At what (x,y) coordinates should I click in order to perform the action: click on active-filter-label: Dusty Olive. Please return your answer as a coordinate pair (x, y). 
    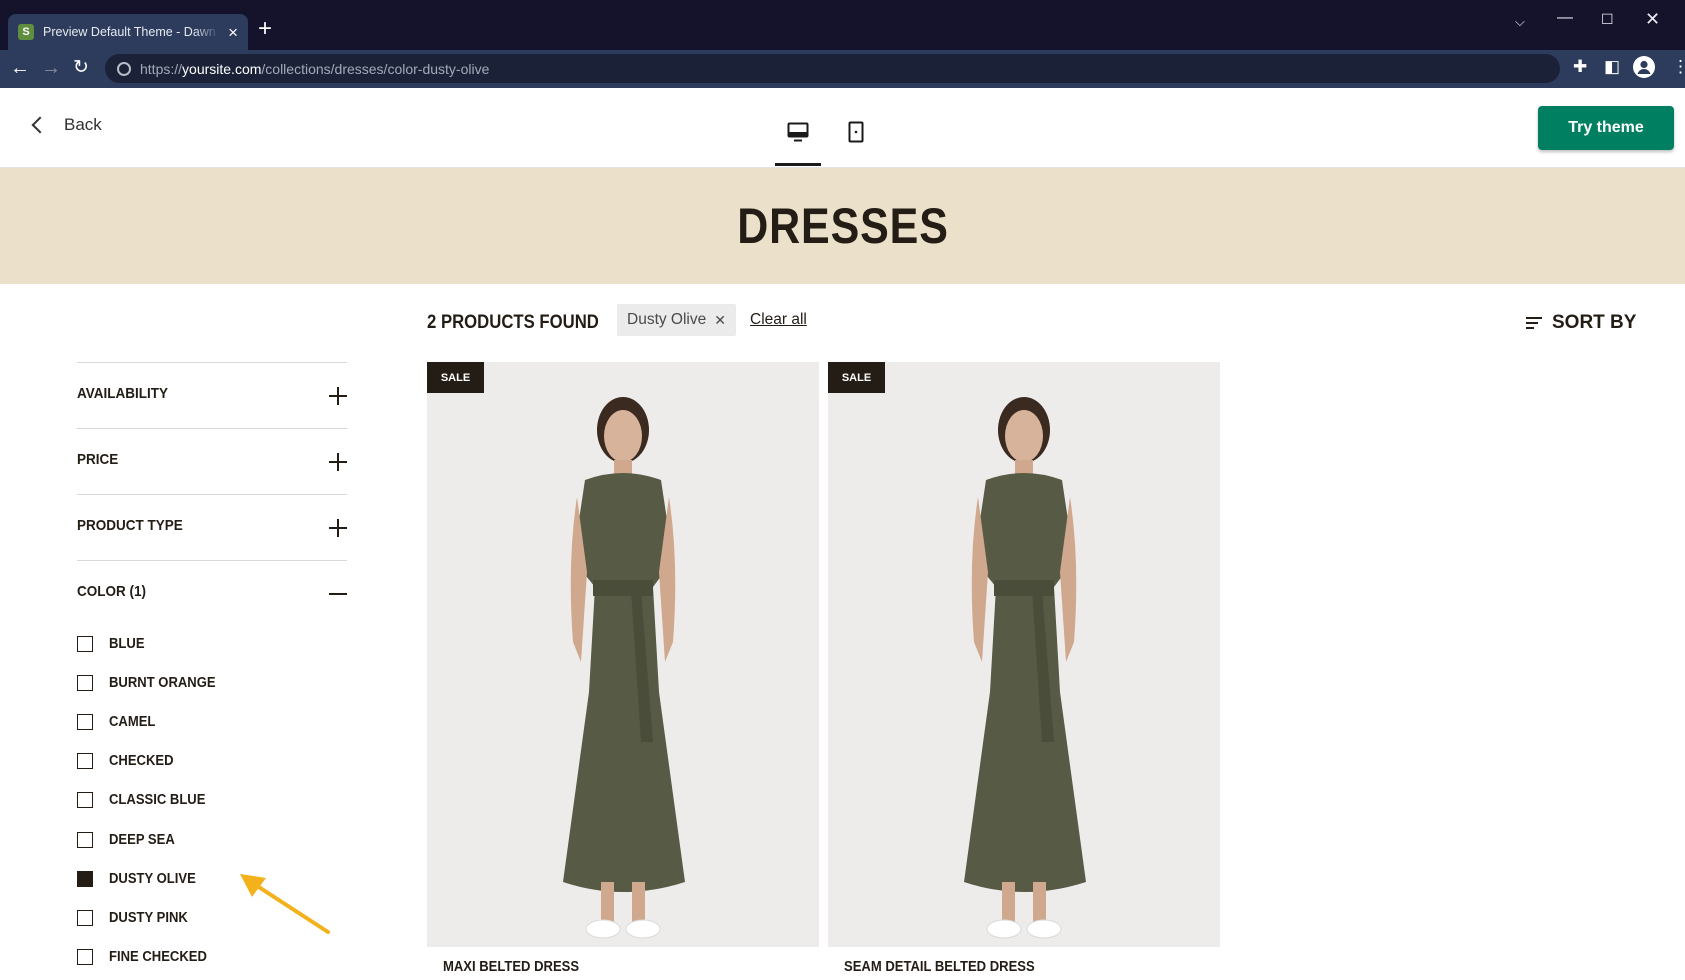
    Looking at the image, I should click on (667, 319).